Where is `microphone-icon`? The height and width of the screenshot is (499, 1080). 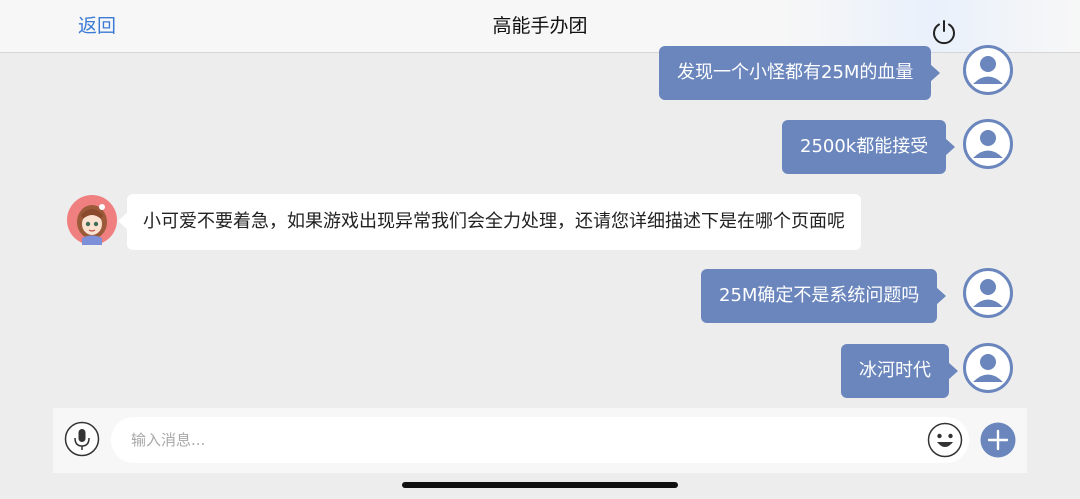
microphone-icon is located at coordinates (82, 439).